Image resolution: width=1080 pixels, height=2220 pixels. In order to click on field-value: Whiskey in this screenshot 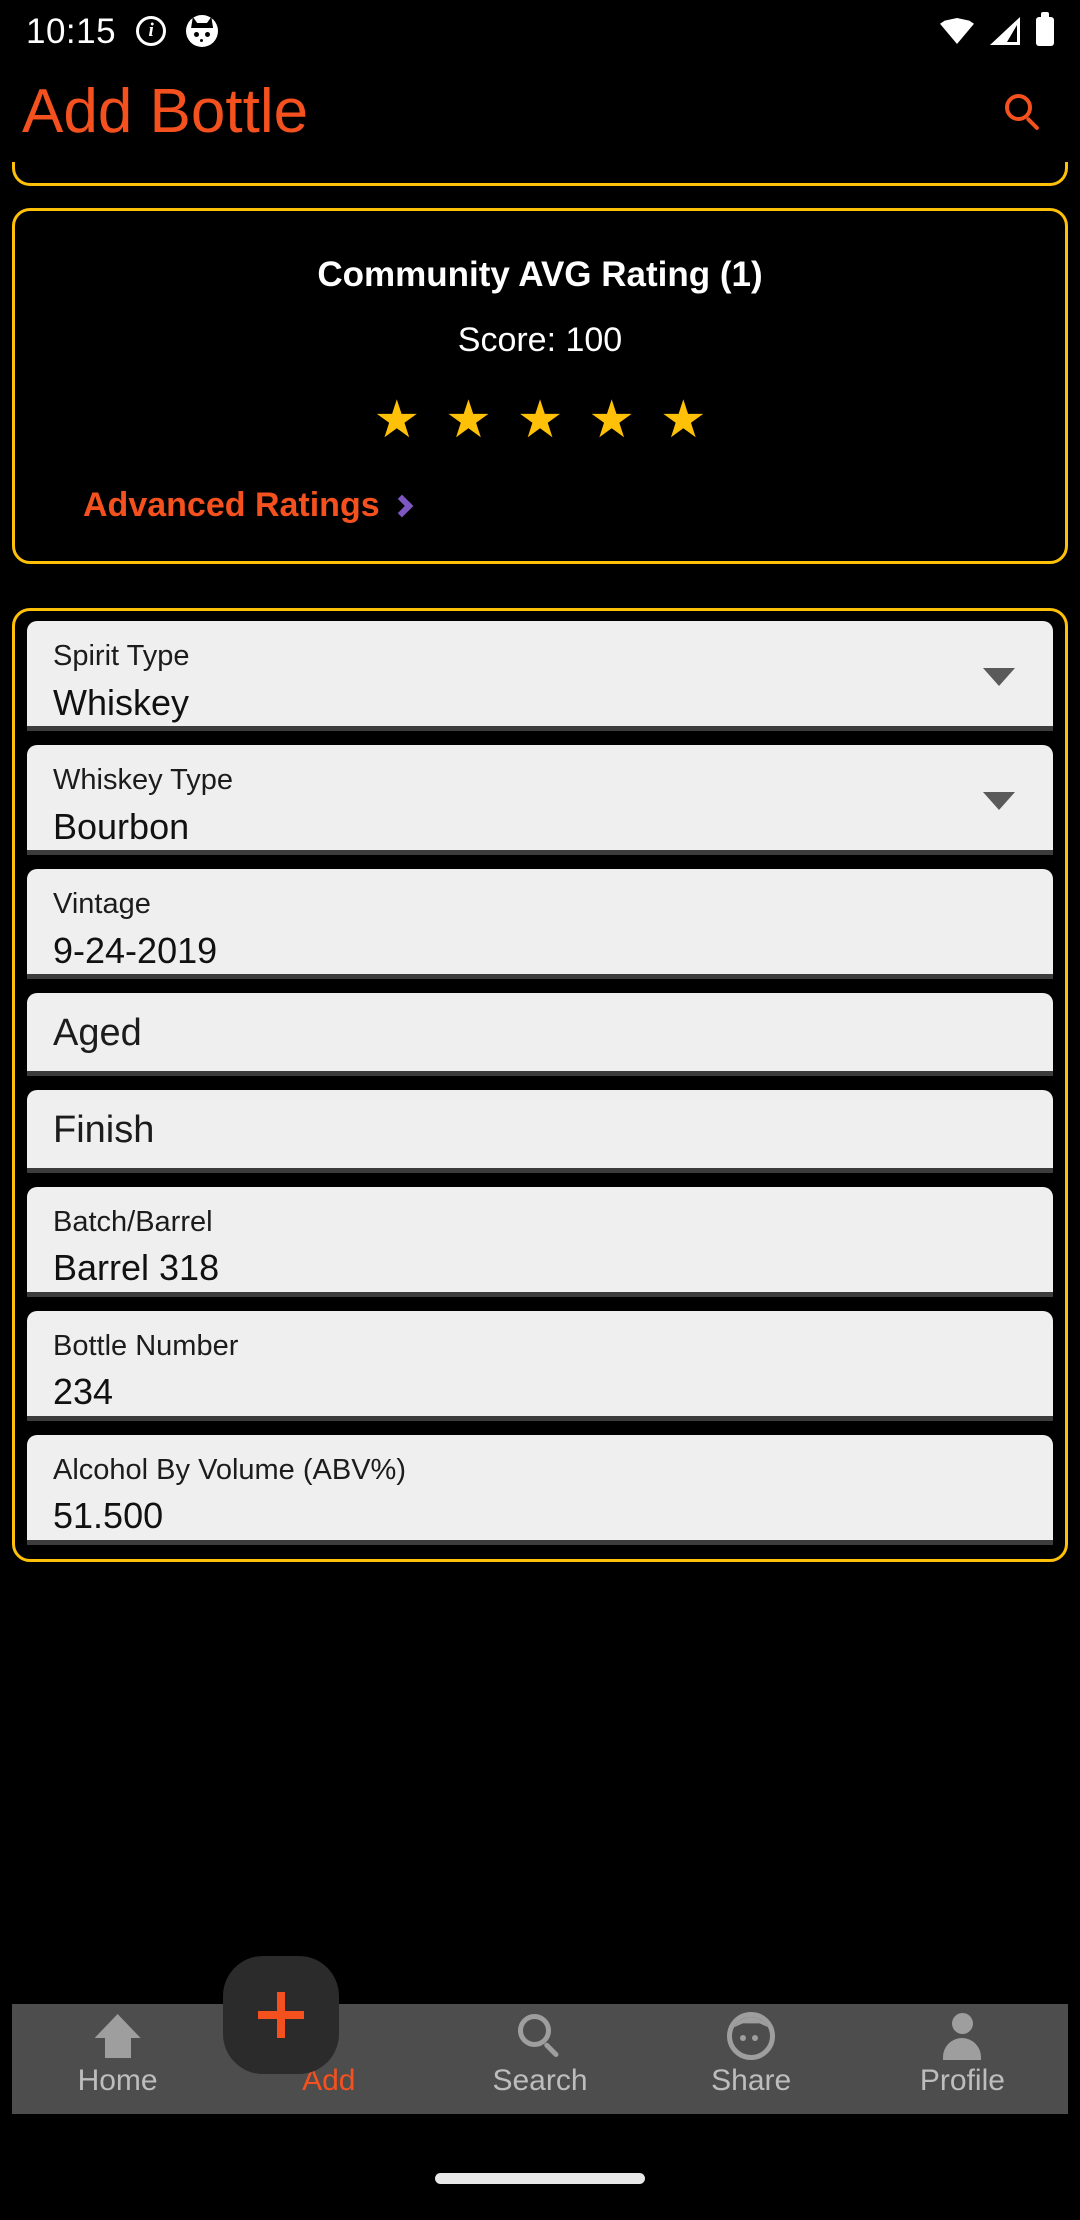, I will do `click(121, 702)`.